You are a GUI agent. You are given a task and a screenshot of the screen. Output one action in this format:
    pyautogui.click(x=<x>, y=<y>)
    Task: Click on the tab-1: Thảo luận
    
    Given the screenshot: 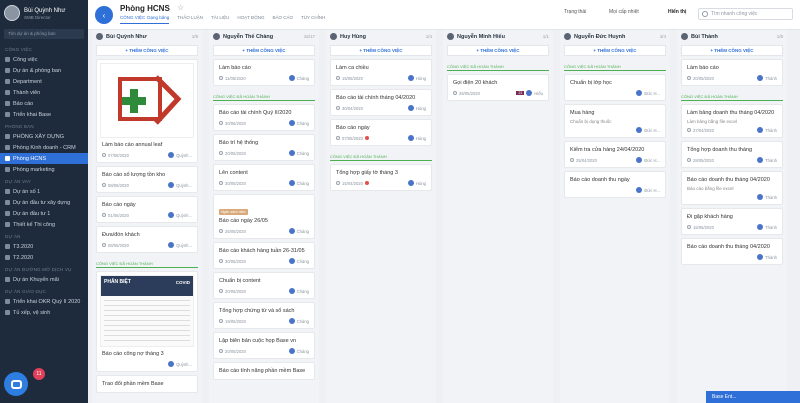 What is the action you would take?
    pyautogui.click(x=190, y=19)
    